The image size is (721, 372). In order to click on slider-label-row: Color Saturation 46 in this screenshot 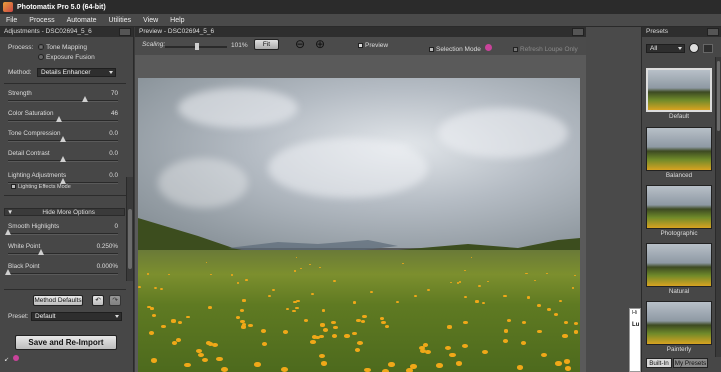, I will do `click(63, 113)`.